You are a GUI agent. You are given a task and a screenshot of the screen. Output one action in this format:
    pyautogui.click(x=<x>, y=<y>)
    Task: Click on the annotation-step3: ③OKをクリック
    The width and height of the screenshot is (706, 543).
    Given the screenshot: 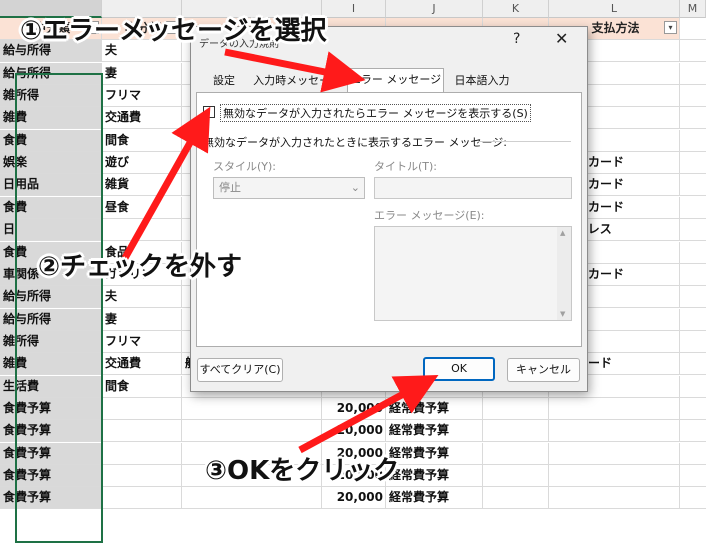 What is the action you would take?
    pyautogui.click(x=302, y=471)
    